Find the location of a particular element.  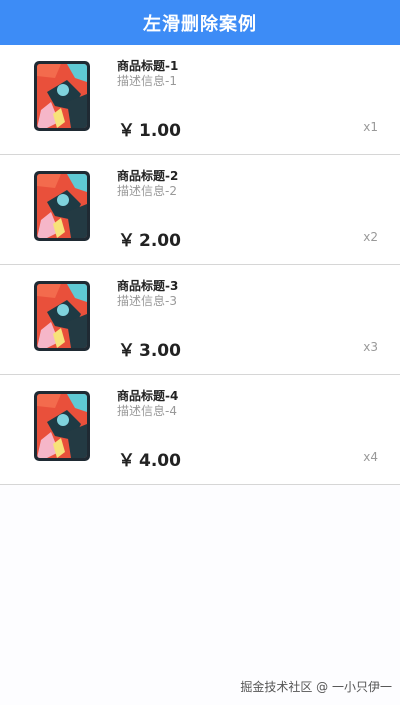

product-price: ￥ 4.00 is located at coordinates (149, 458).